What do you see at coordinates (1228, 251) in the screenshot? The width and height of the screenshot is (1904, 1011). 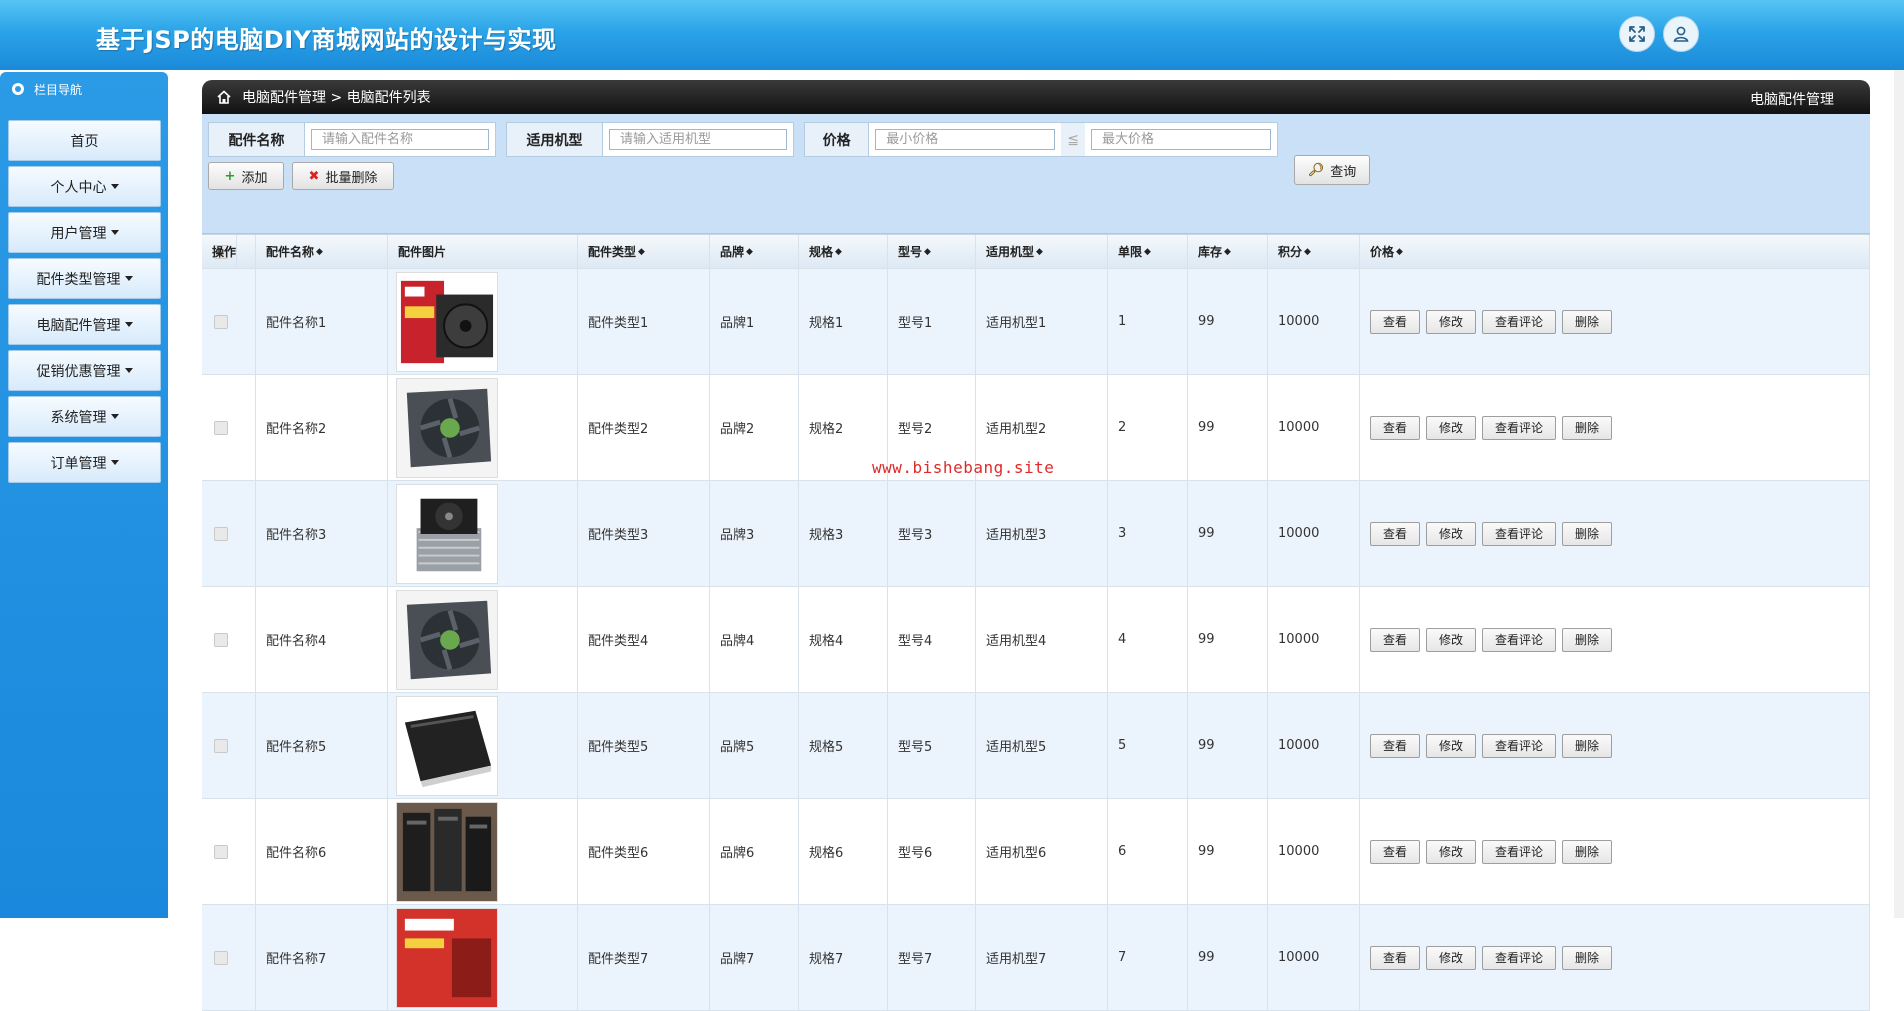 I see `column-header-9: 库存 ◆` at bounding box center [1228, 251].